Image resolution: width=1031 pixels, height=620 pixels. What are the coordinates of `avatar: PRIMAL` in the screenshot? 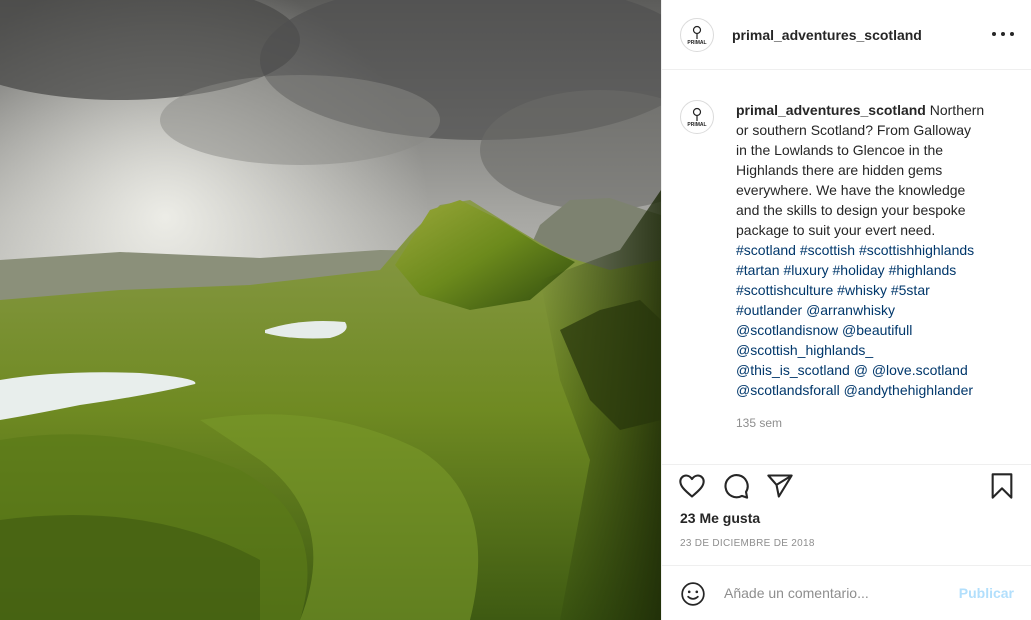 It's located at (697, 34).